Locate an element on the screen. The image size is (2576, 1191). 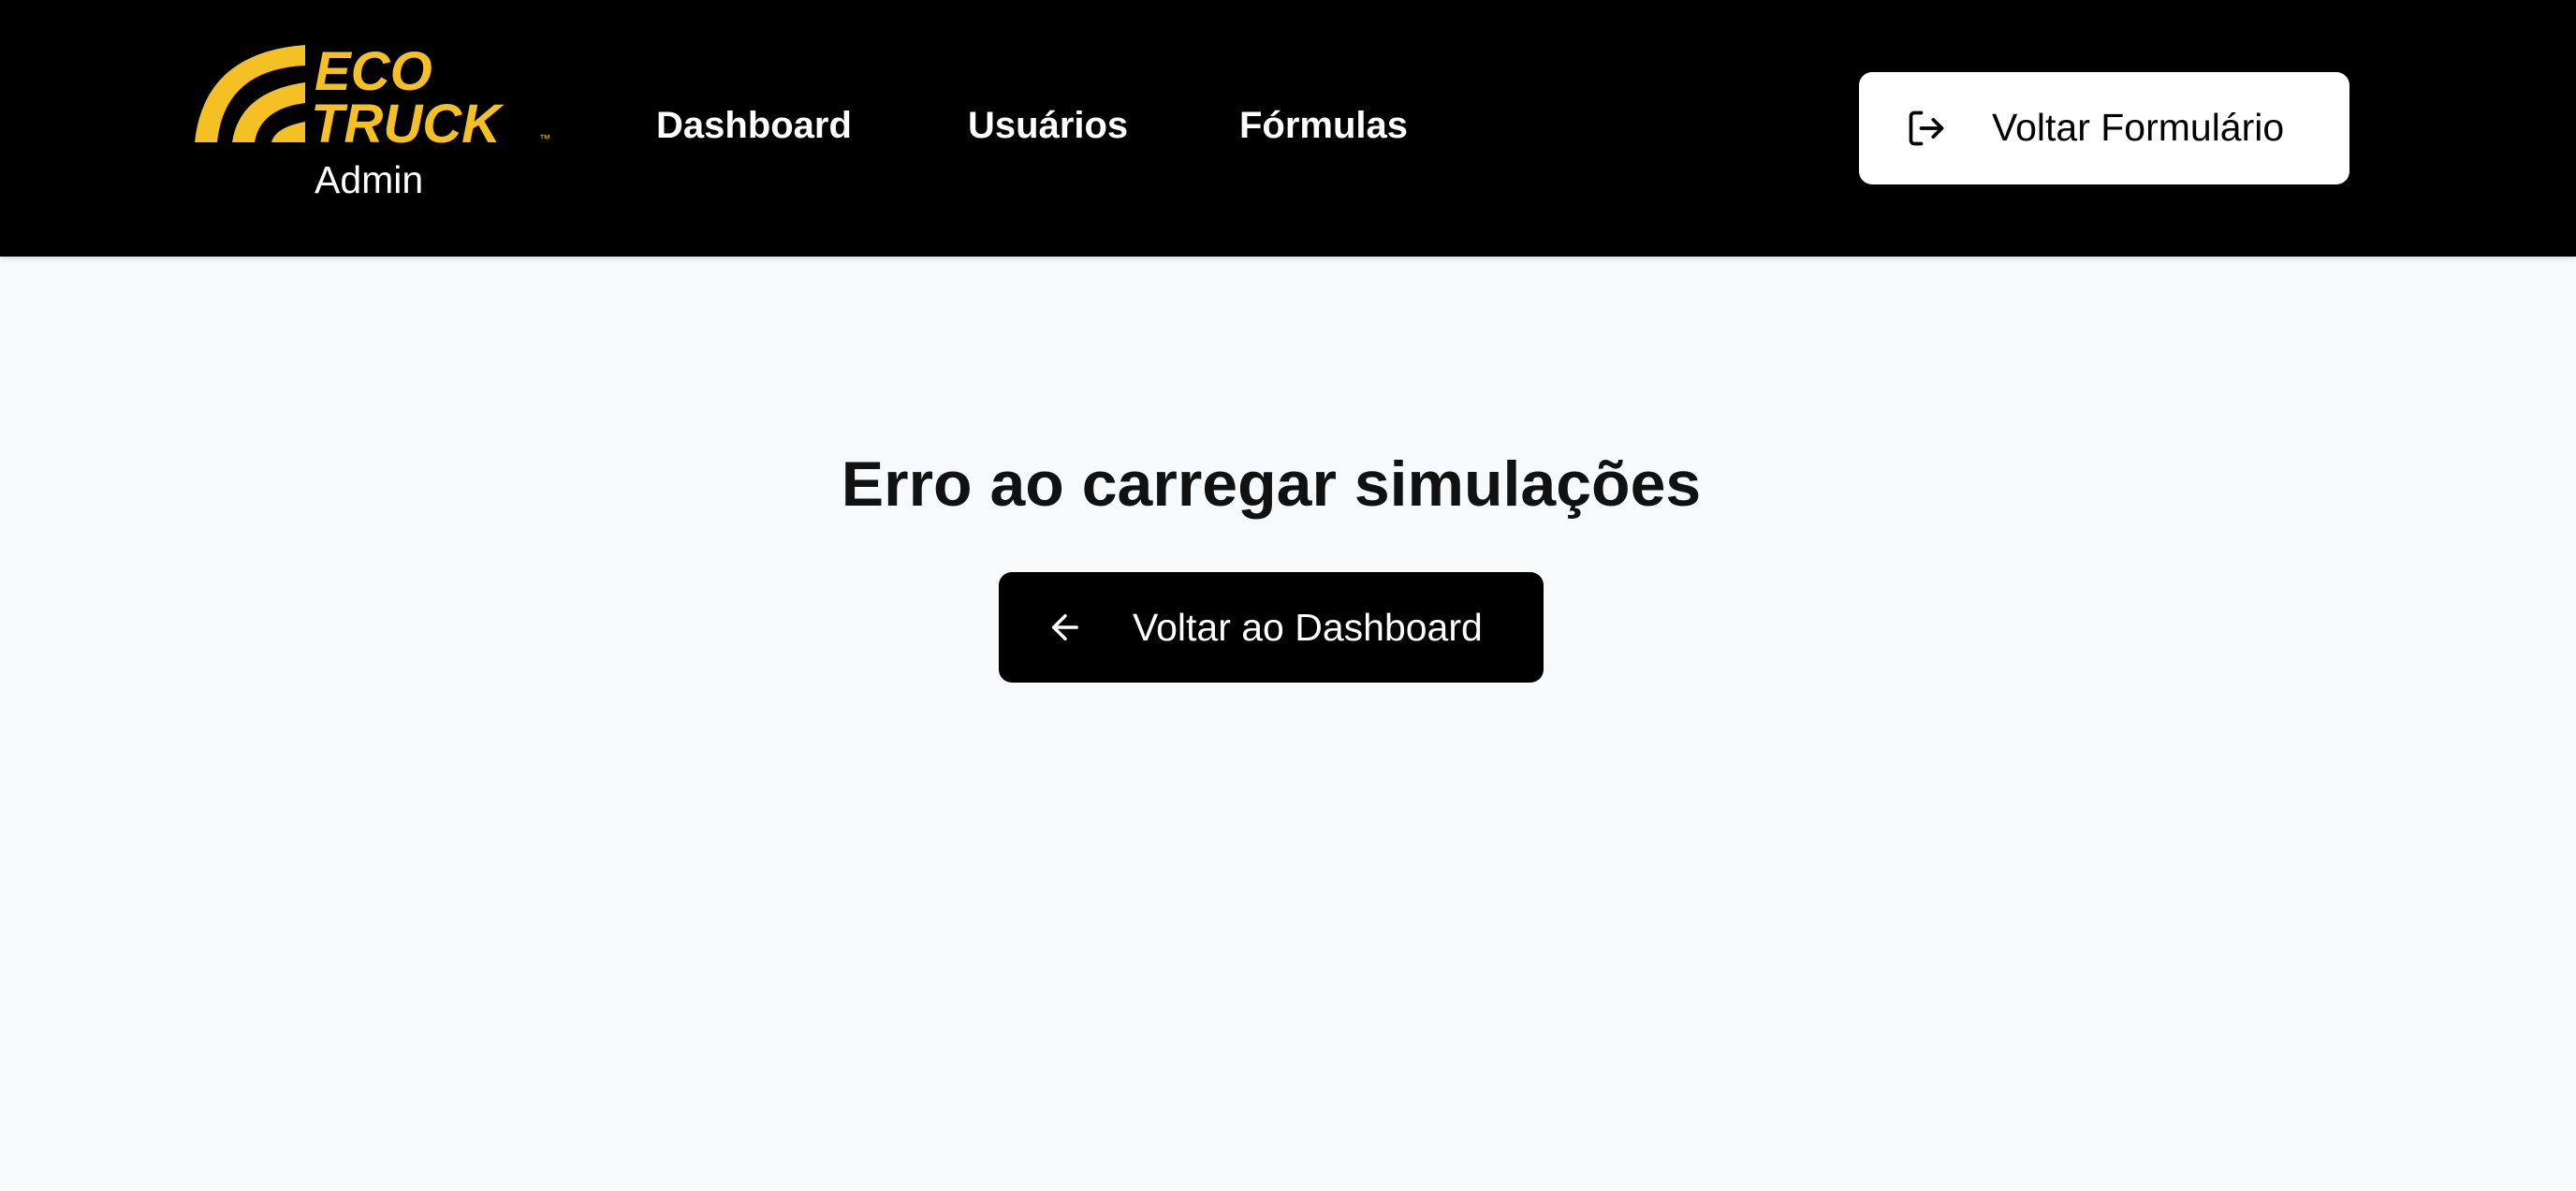
ecotruck-logo: ECO TRUCK ™ Admin is located at coordinates (378, 125).